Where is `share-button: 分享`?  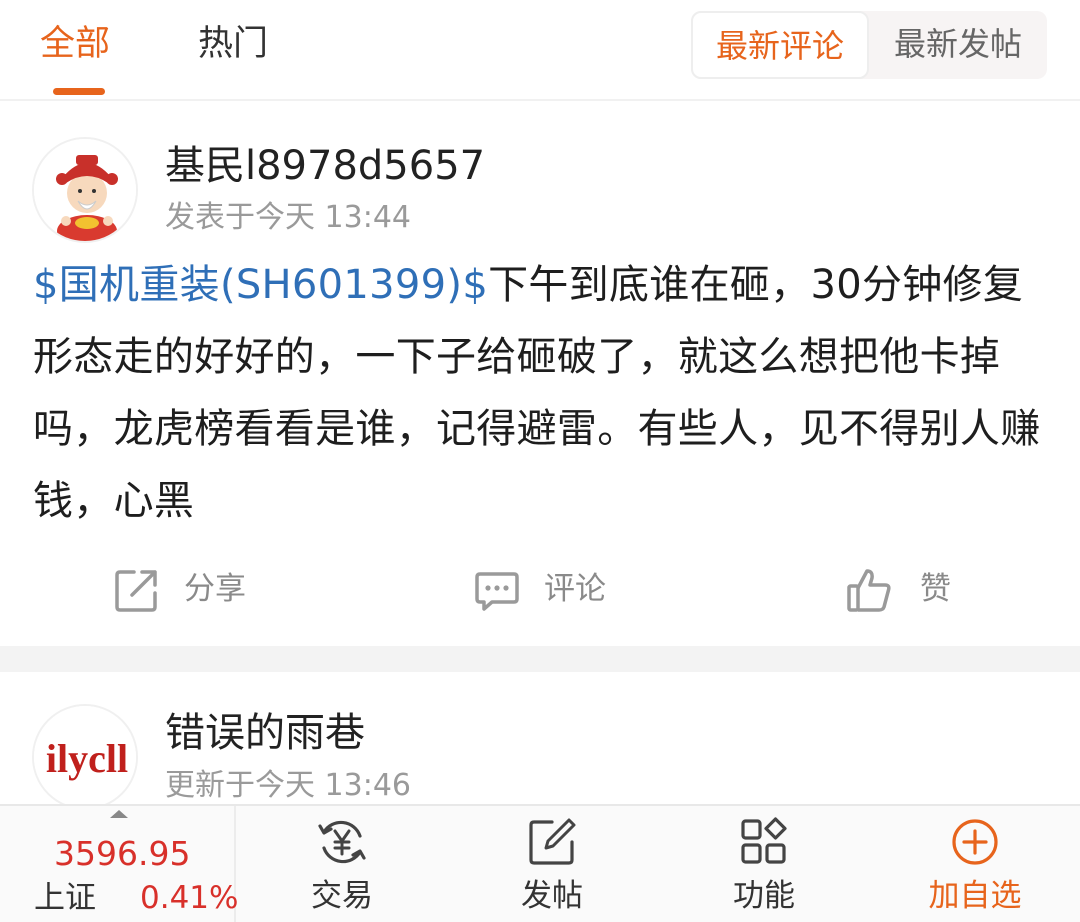 share-button: 分享 is located at coordinates (189, 591).